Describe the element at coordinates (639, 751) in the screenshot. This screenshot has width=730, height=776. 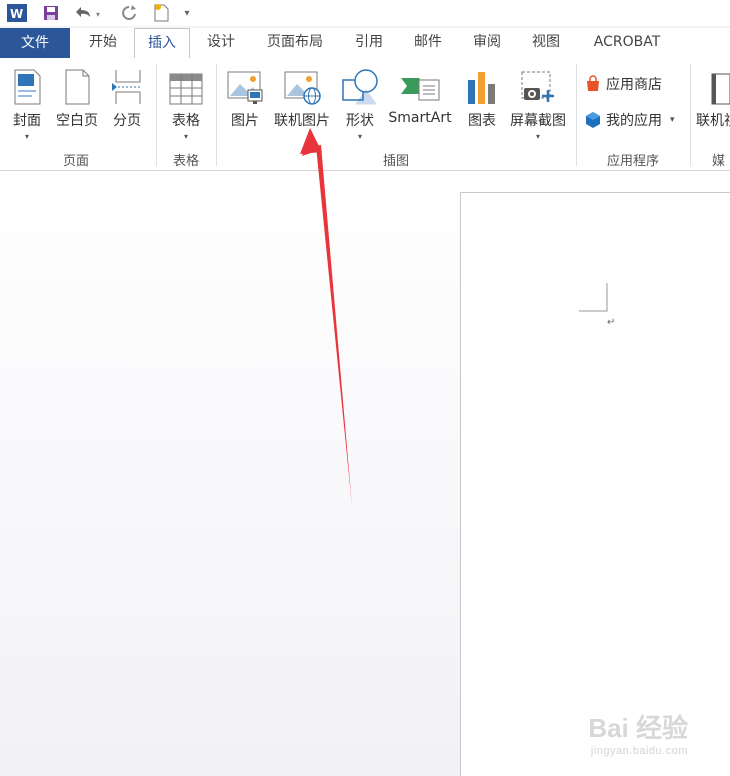
I see `watermark-url: jingyan.baidu.com` at that location.